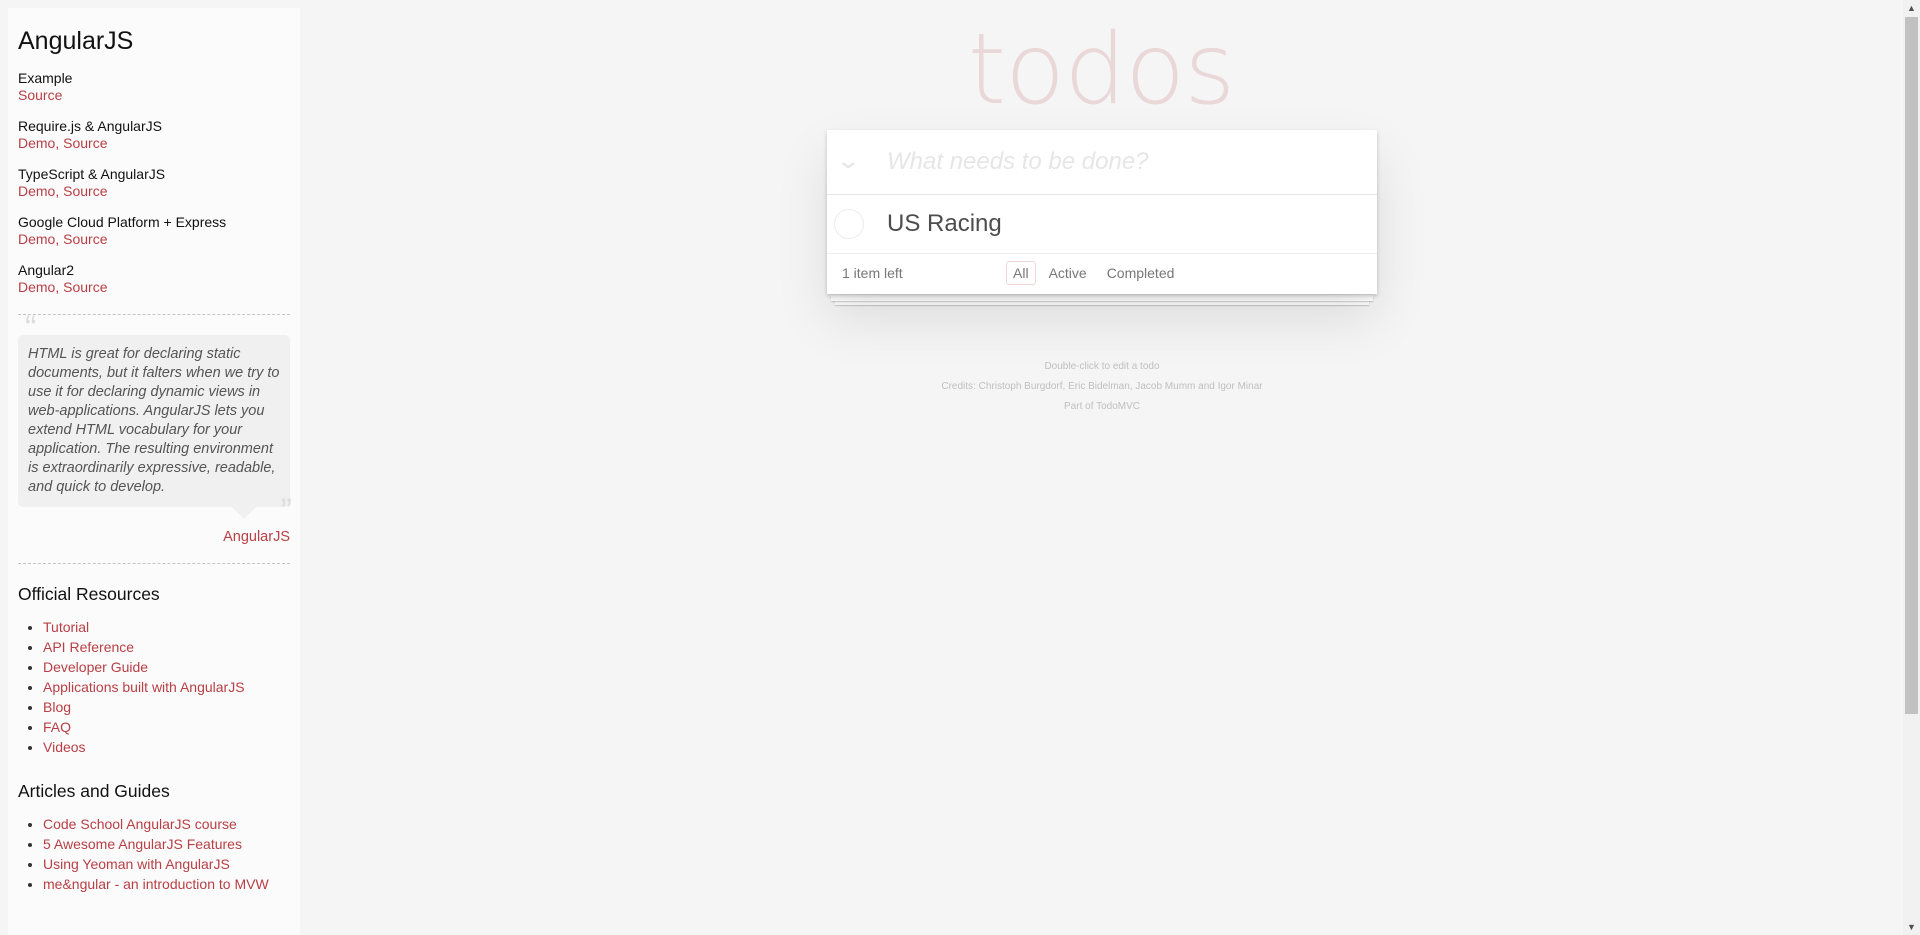 This screenshot has width=1920, height=935. Describe the element at coordinates (166, 707) in the screenshot. I see `list-item: Blog` at that location.